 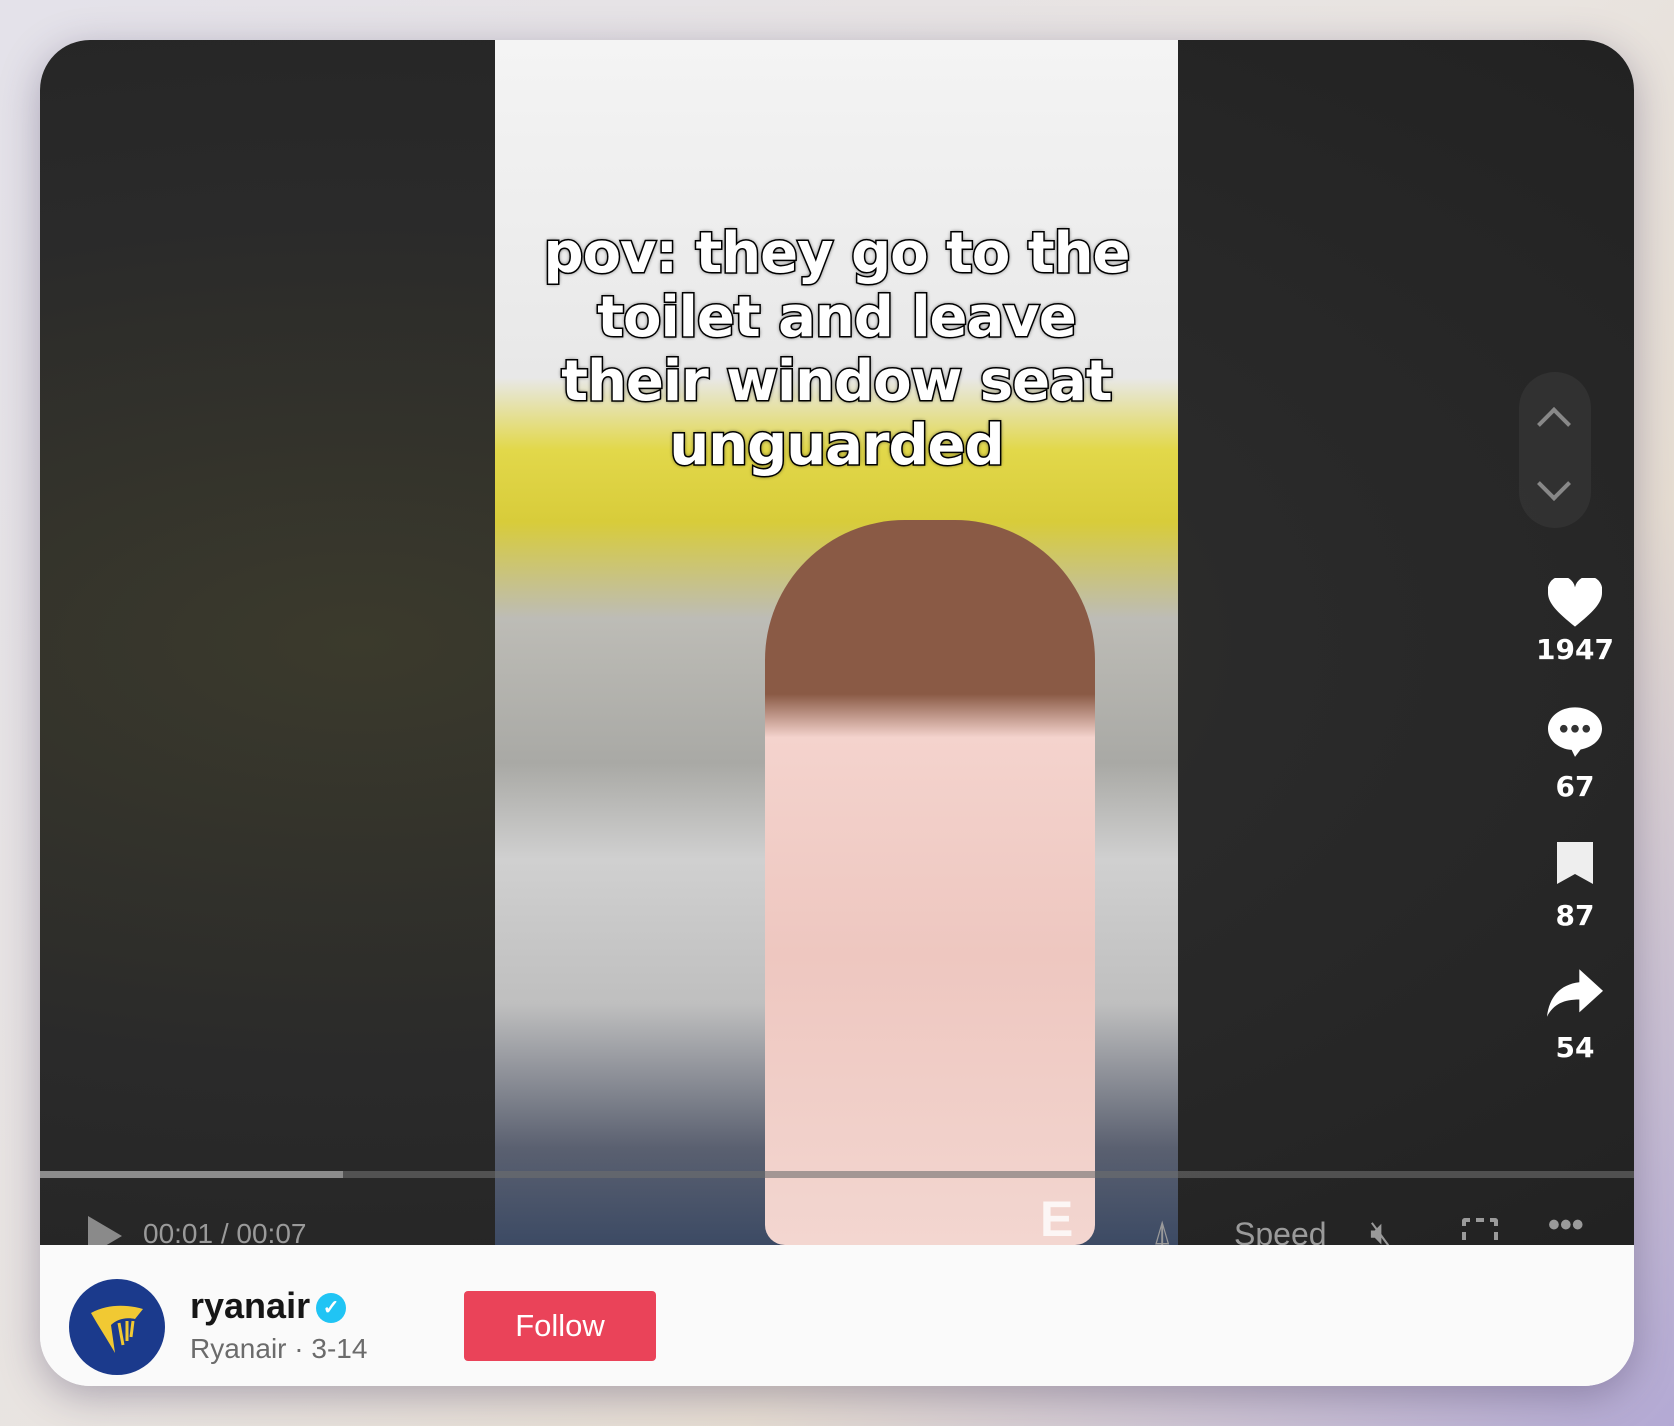 What do you see at coordinates (279, 1348) in the screenshot?
I see `author-subtitle: Ryanair · 3-14` at bounding box center [279, 1348].